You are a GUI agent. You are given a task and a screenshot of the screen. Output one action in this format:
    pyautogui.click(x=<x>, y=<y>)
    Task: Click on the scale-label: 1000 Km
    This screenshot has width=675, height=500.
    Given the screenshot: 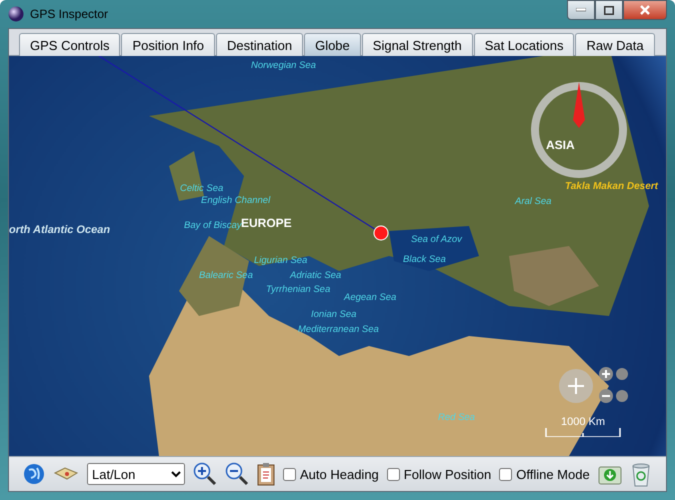 What is the action you would take?
    pyautogui.click(x=583, y=422)
    